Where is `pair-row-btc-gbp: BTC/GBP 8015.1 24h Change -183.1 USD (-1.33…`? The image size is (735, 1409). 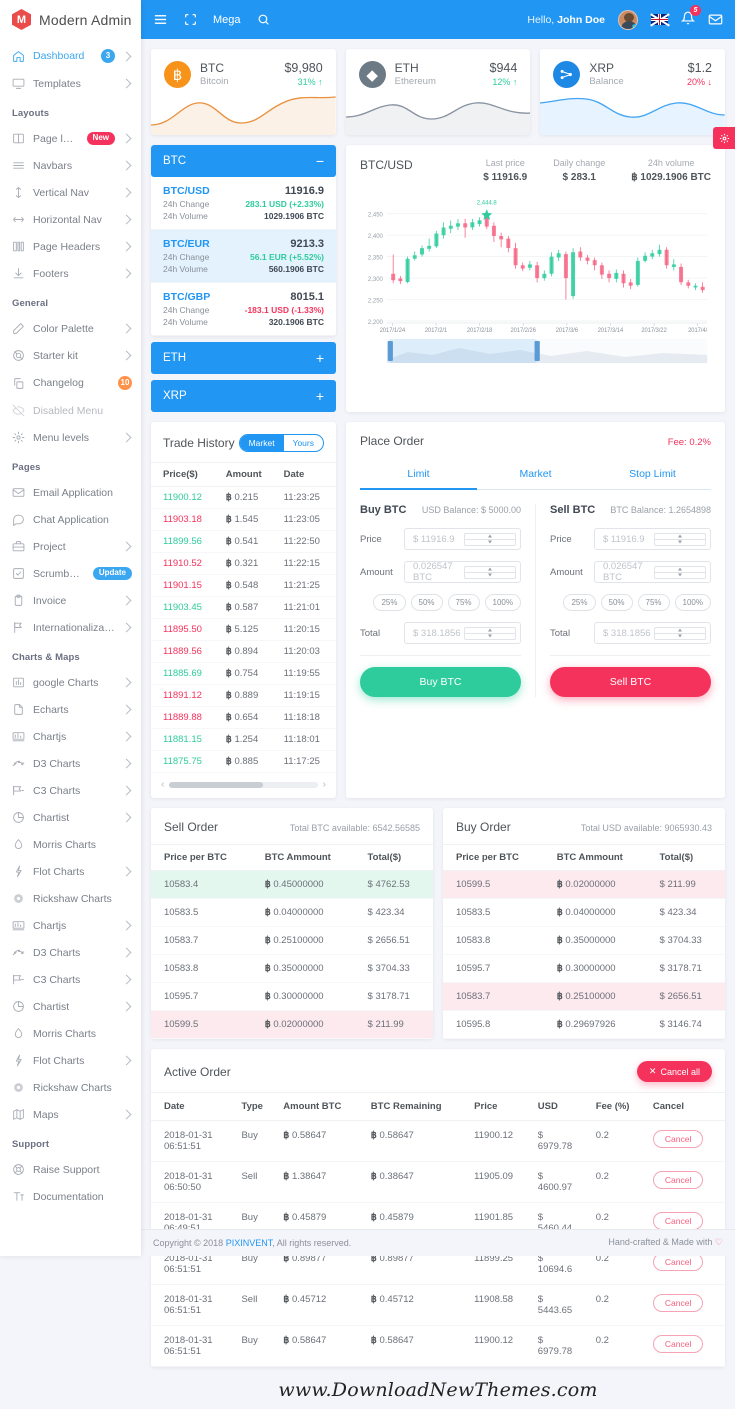
pair-row-btc-gbp: BTC/GBP 8015.1 24h Change -183.1 USD (-1.33… is located at coordinates (243, 309).